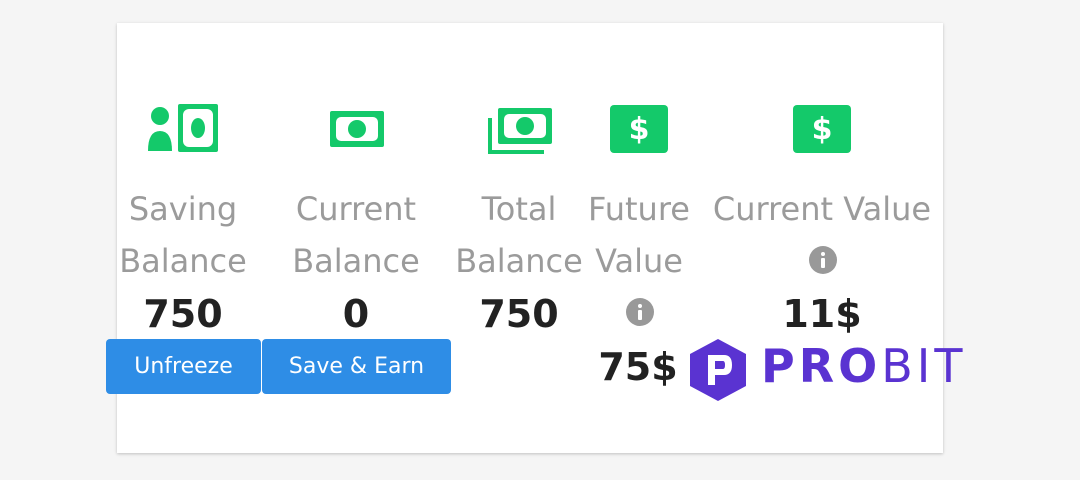 The width and height of the screenshot is (1080, 480). Describe the element at coordinates (183, 314) in the screenshot. I see `saving-balance-value: 750` at that location.